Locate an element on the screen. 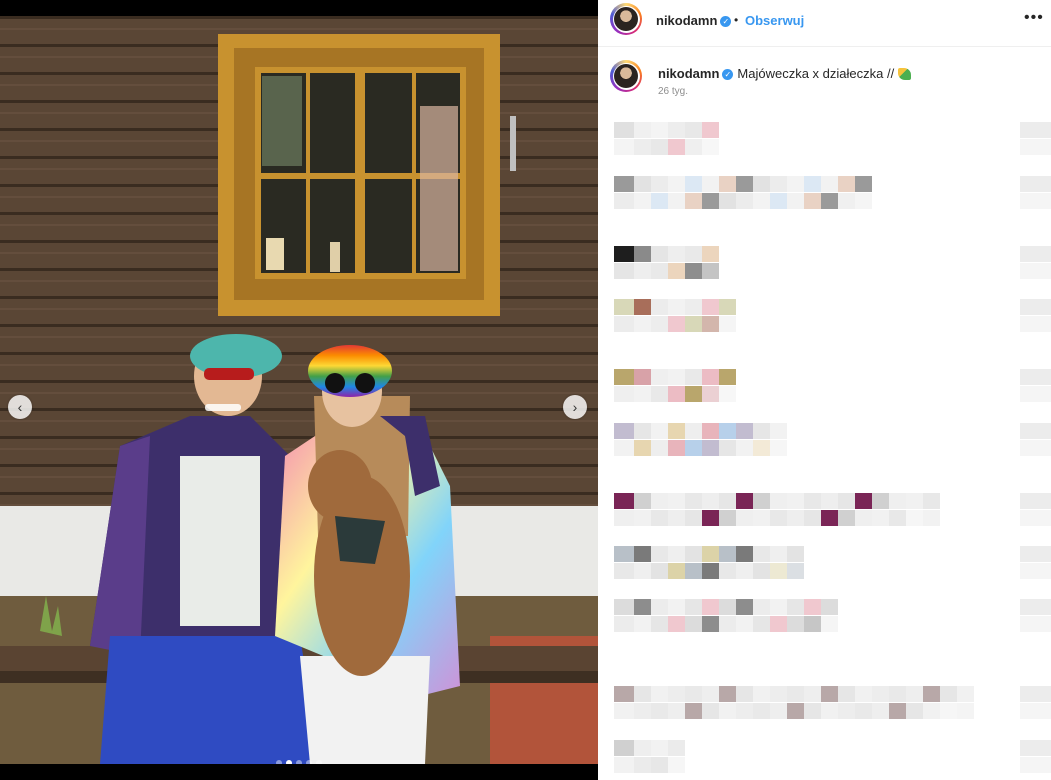 This screenshot has height=780, width=1051. header-username-link: nikodamn ✓ is located at coordinates (694, 21).